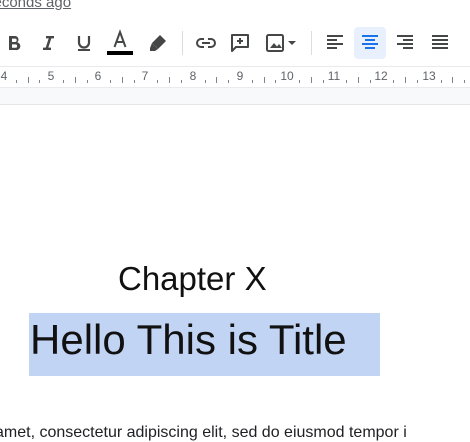  Describe the element at coordinates (51, 76) in the screenshot. I see `ruler-label: 5` at that location.